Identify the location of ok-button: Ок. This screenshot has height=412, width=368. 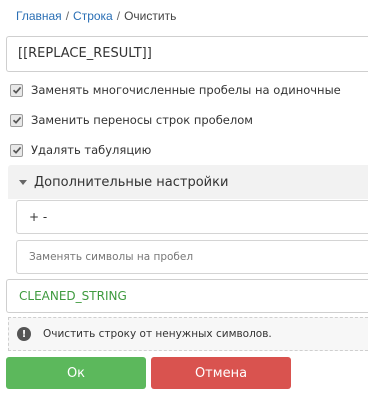
(76, 373).